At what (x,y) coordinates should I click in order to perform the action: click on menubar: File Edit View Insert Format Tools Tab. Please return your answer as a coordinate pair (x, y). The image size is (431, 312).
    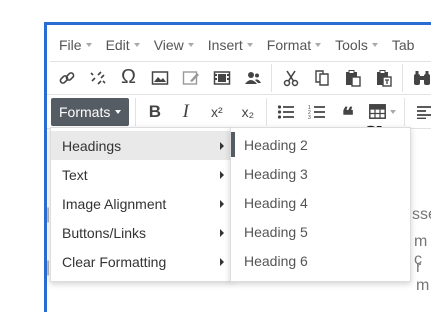
    Looking at the image, I should click on (240, 45).